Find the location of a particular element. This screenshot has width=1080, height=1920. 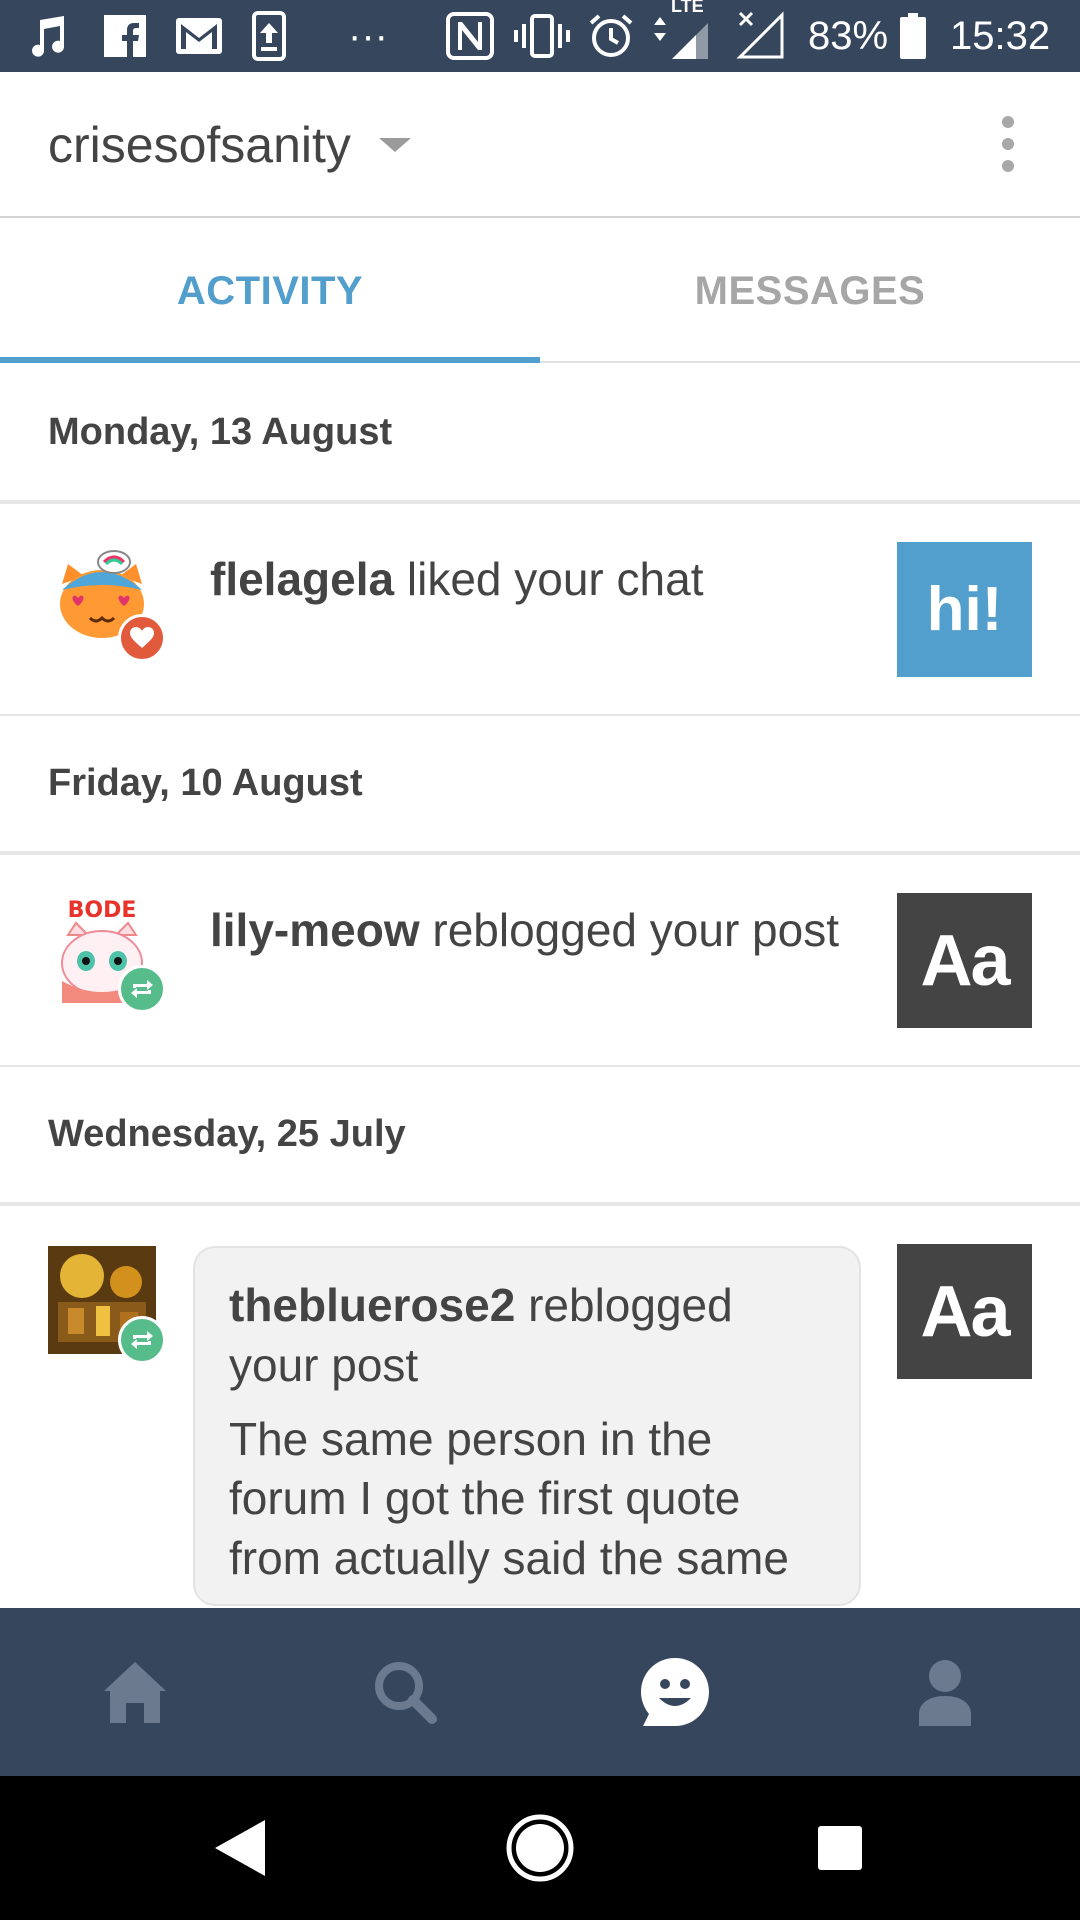

battery-percent: 83% is located at coordinates (848, 35).